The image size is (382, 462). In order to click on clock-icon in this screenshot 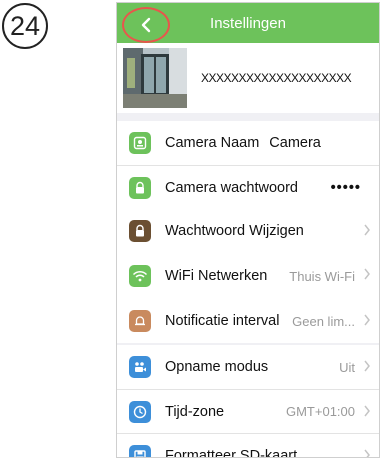, I will do `click(140, 411)`.